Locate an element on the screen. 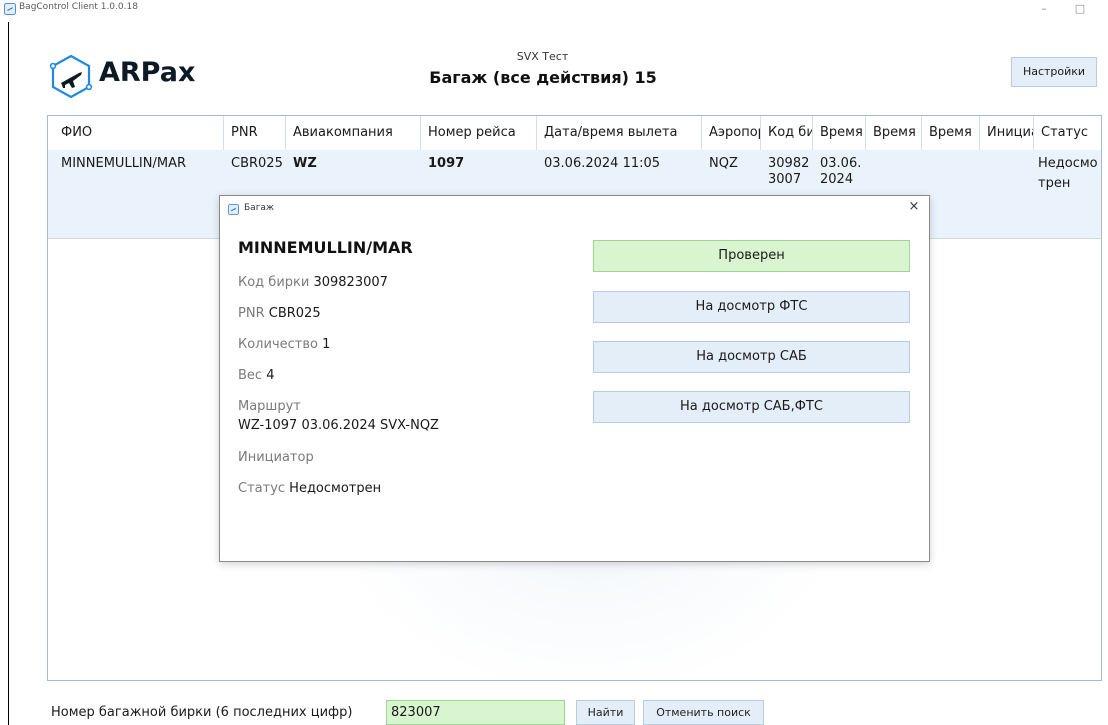  column-header-time-2: Время is located at coordinates (894, 133).